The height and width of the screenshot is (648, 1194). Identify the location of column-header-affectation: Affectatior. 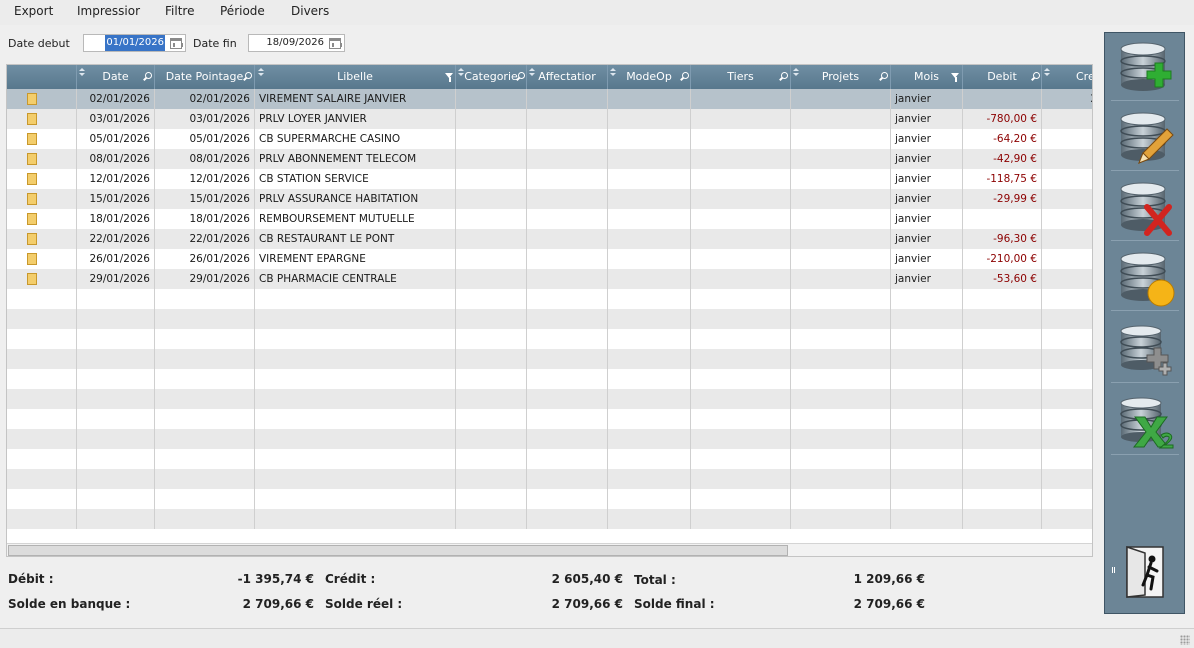
(567, 77).